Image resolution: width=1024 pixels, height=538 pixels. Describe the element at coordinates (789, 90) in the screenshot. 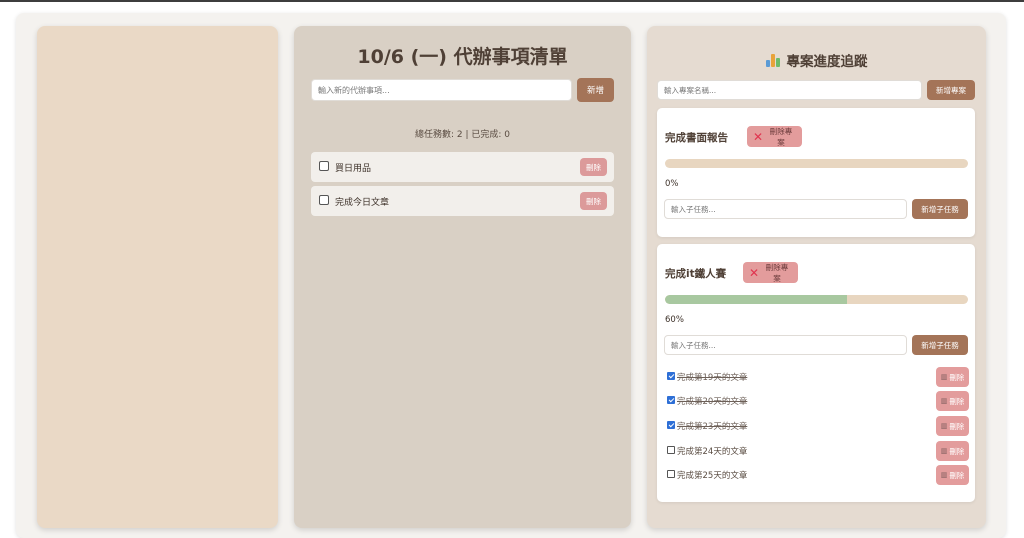

I see `project-name-input` at that location.